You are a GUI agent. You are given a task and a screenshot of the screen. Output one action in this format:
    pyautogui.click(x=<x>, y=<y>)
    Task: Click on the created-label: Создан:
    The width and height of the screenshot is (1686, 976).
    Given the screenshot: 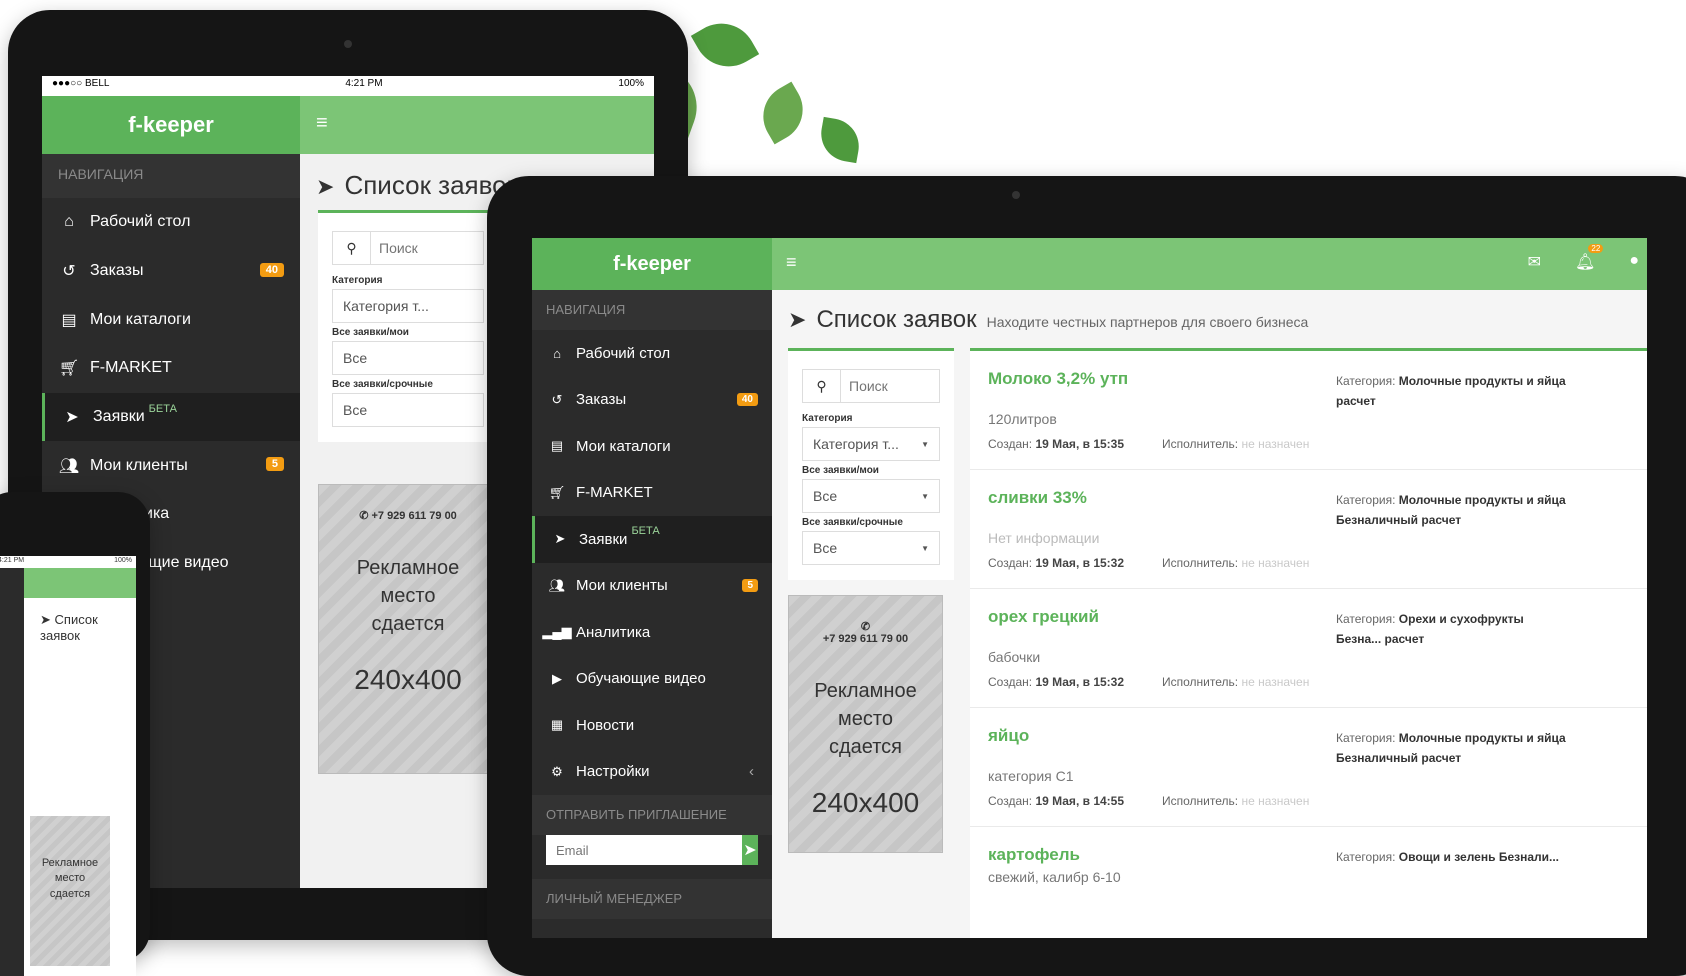 What is the action you would take?
    pyautogui.click(x=1010, y=444)
    